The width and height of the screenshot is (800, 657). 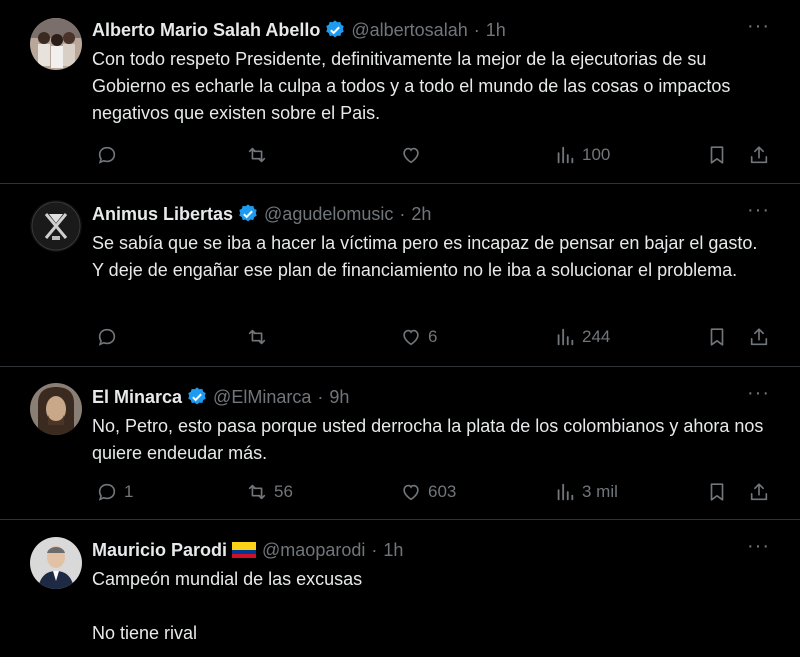 I want to click on retweet-button: 56, so click(x=269, y=492).